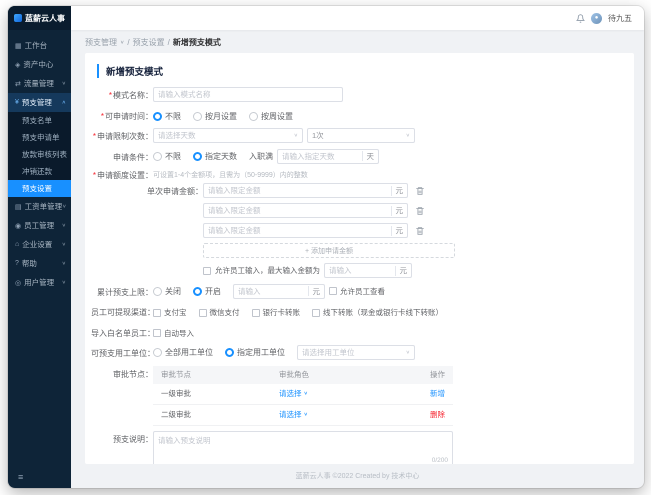 The height and width of the screenshot is (495, 651). What do you see at coordinates (275, 312) in the screenshot?
I see `channel-bankcard-checkbox: 银行卡转账` at bounding box center [275, 312].